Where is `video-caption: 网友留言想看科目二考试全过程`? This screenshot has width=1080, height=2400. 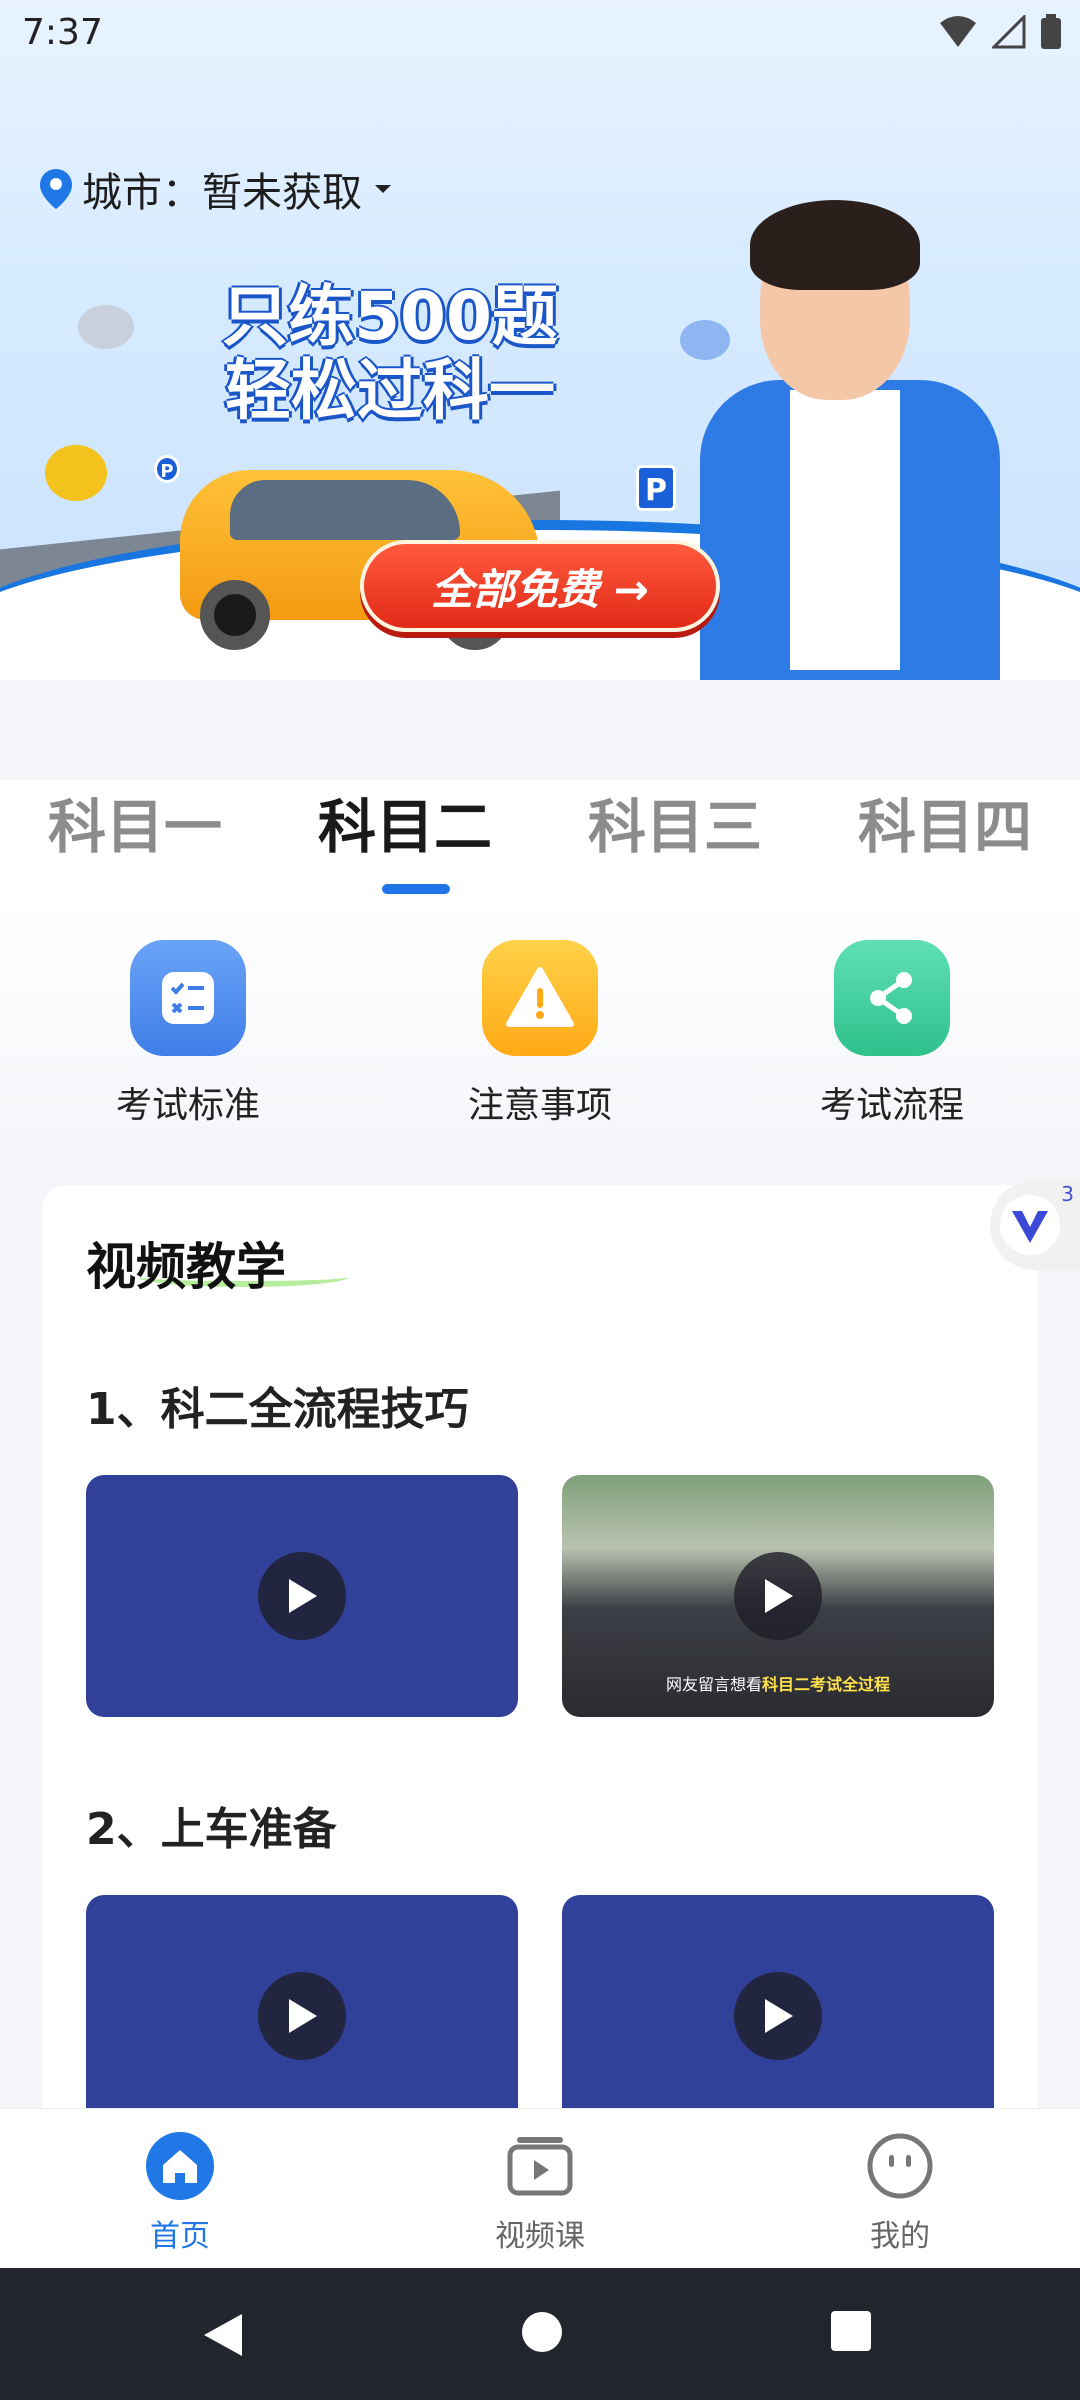
video-caption: 网友留言想看科目二考试全过程 is located at coordinates (778, 1684).